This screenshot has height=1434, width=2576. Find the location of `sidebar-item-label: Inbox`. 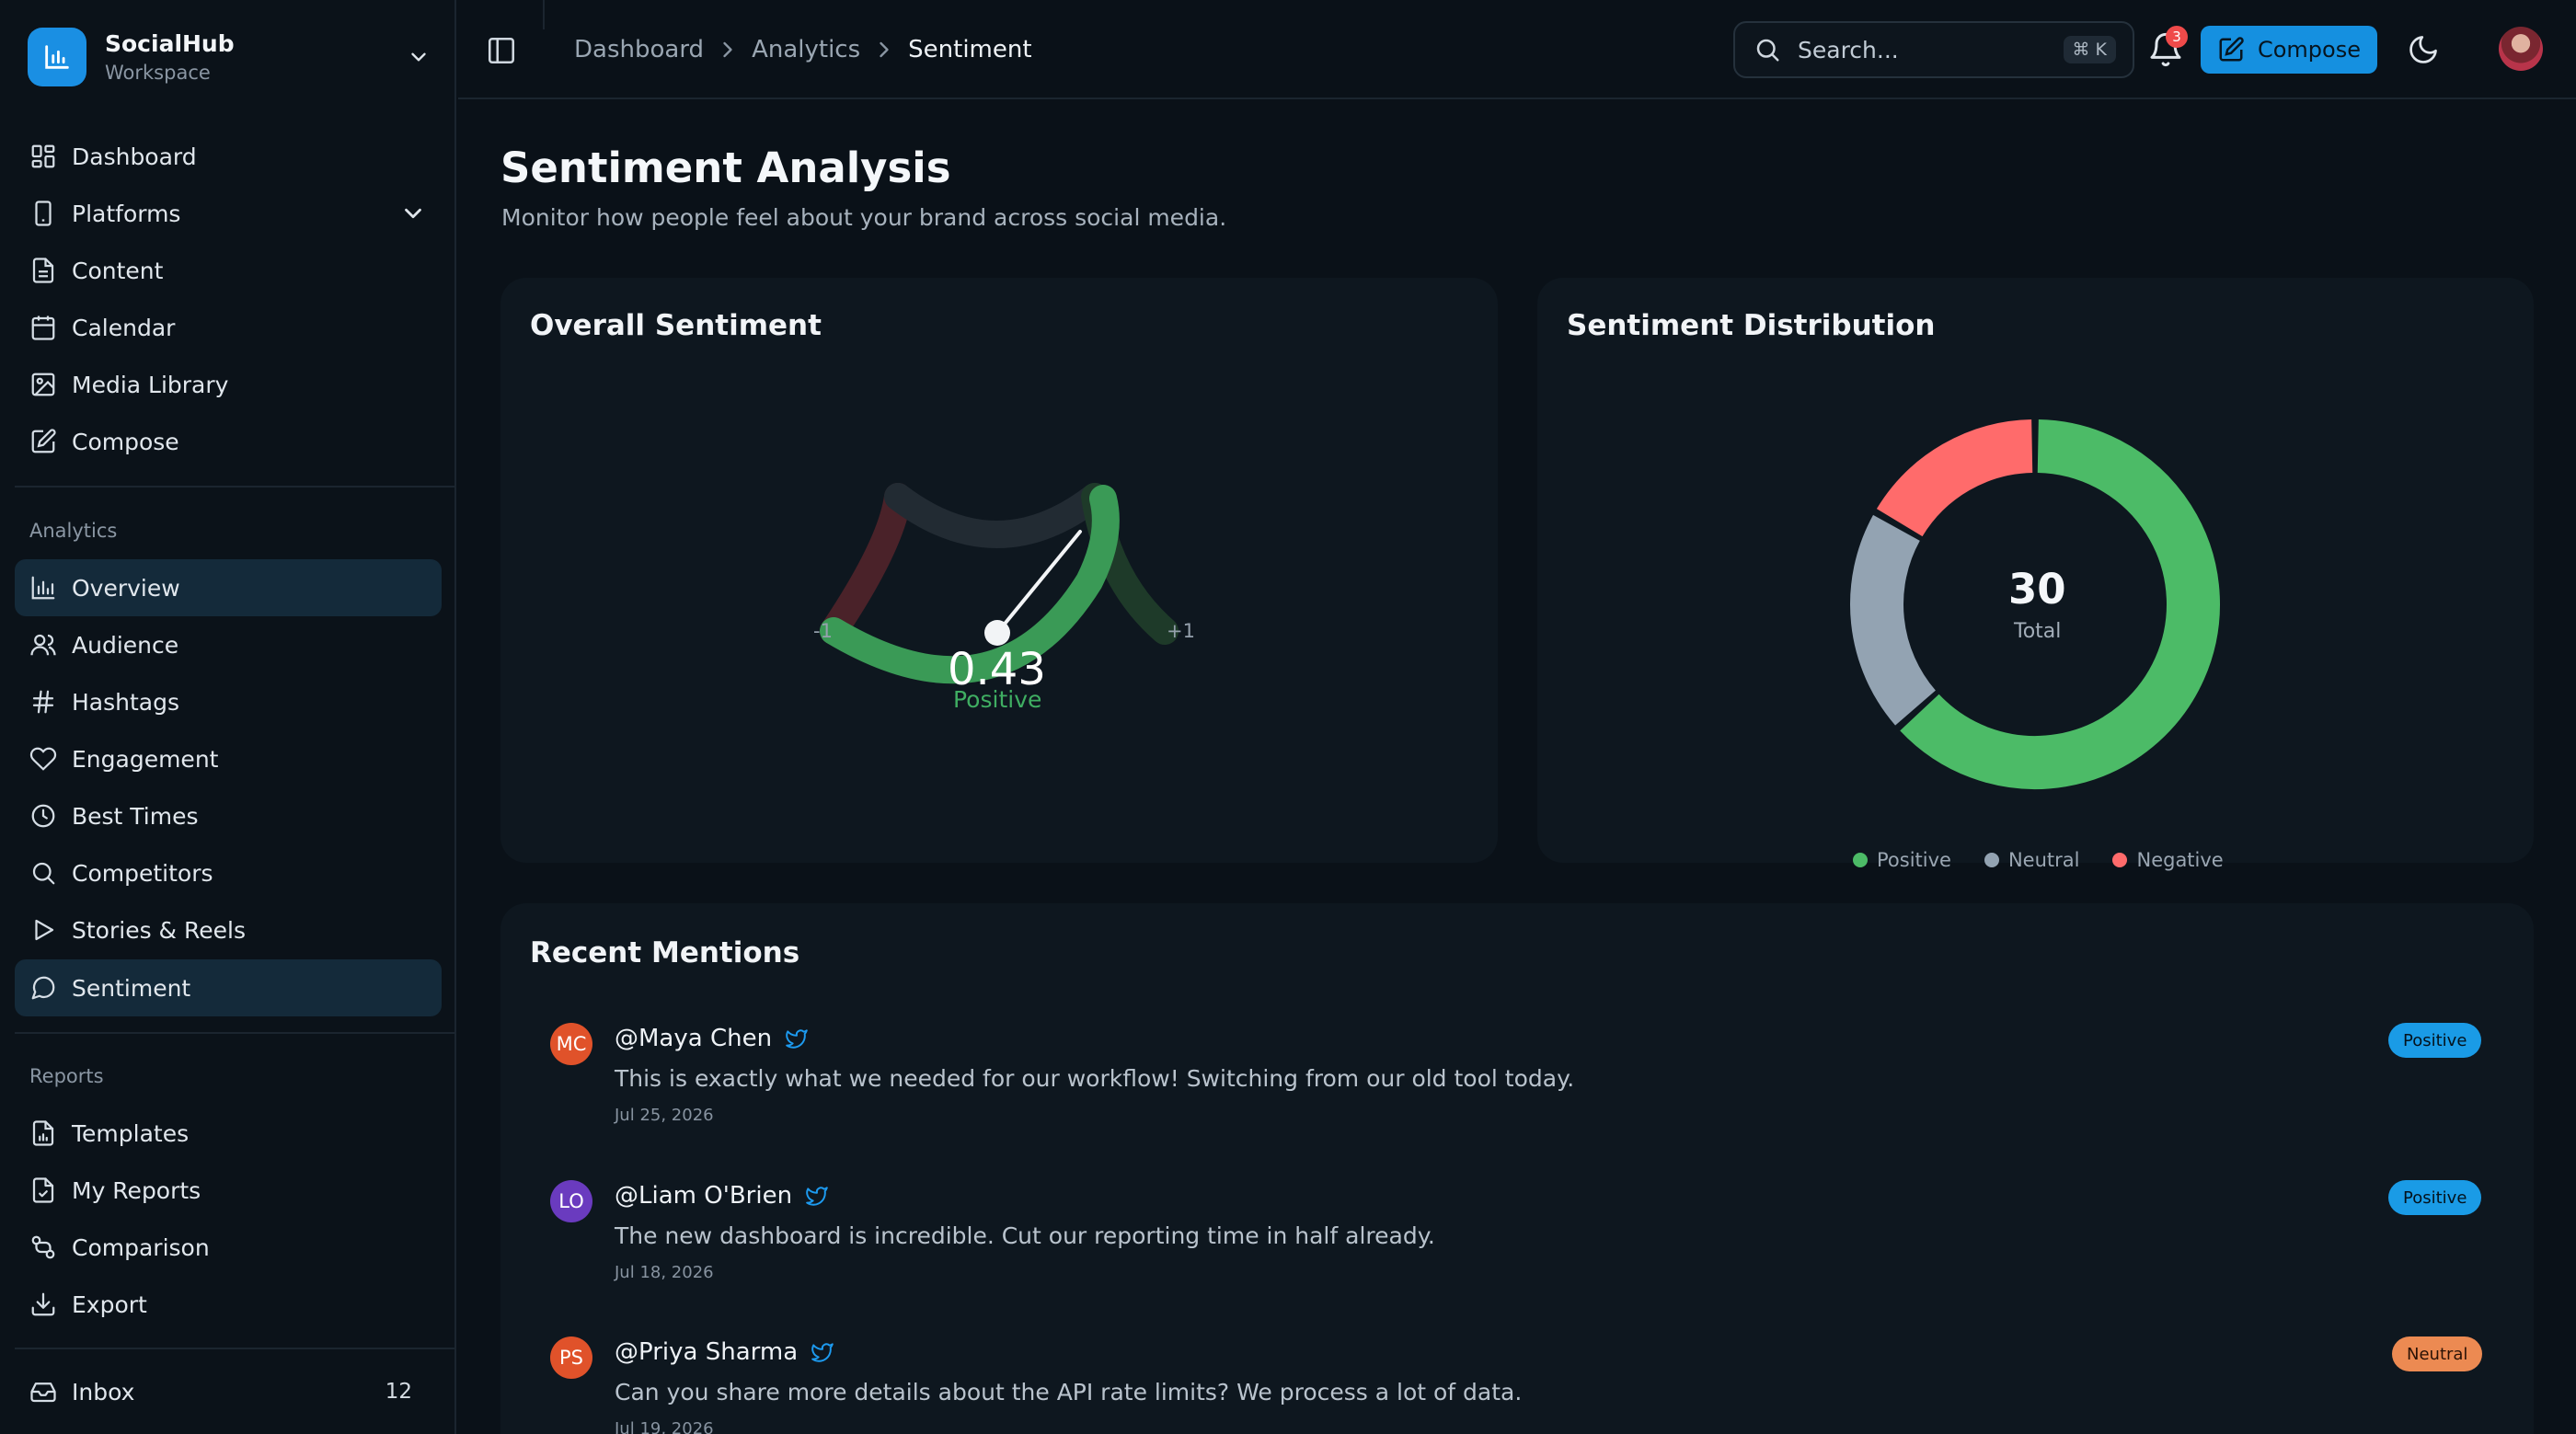

sidebar-item-label: Inbox is located at coordinates (103, 1391).